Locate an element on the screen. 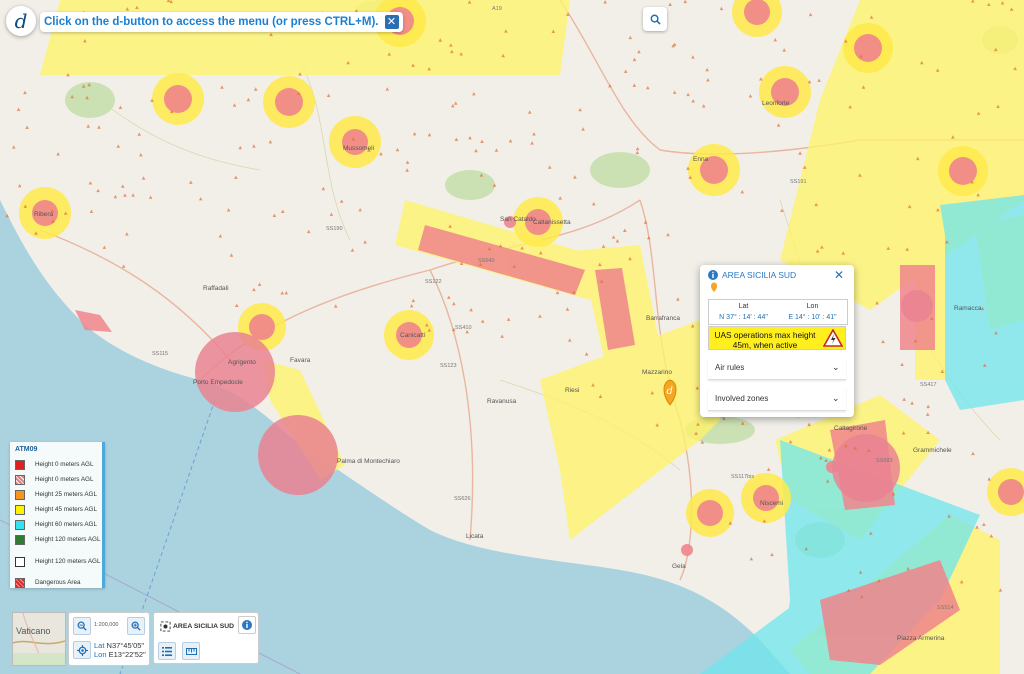 Image resolution: width=1024 pixels, height=674 pixels. map-label: Agrigento is located at coordinates (242, 362).